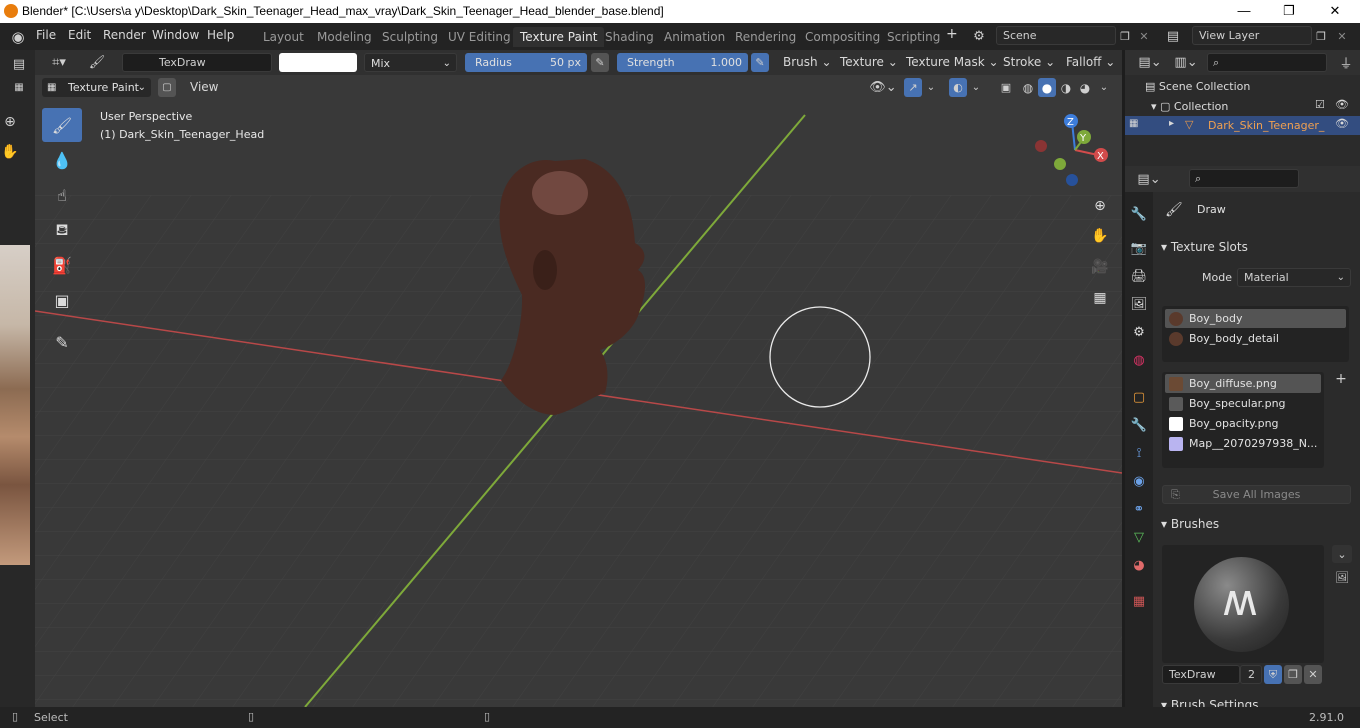 This screenshot has height=728, width=1360. Describe the element at coordinates (167, 87) in the screenshot. I see `mask-toggle-icon: ▢` at that location.